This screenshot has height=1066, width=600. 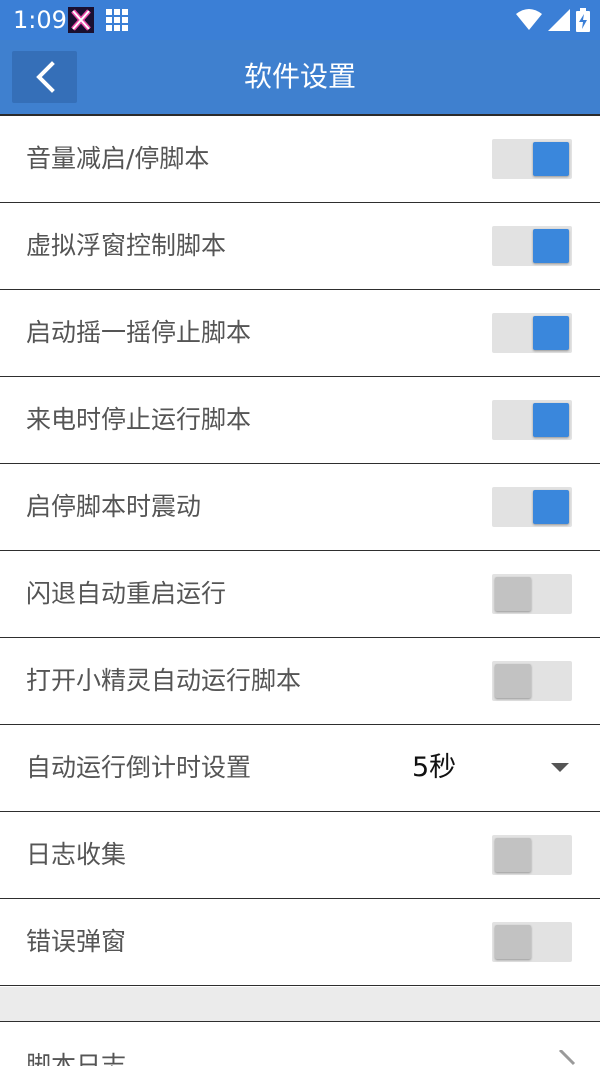 What do you see at coordinates (560, 767) in the screenshot?
I see `dropdown-arrow-icon` at bounding box center [560, 767].